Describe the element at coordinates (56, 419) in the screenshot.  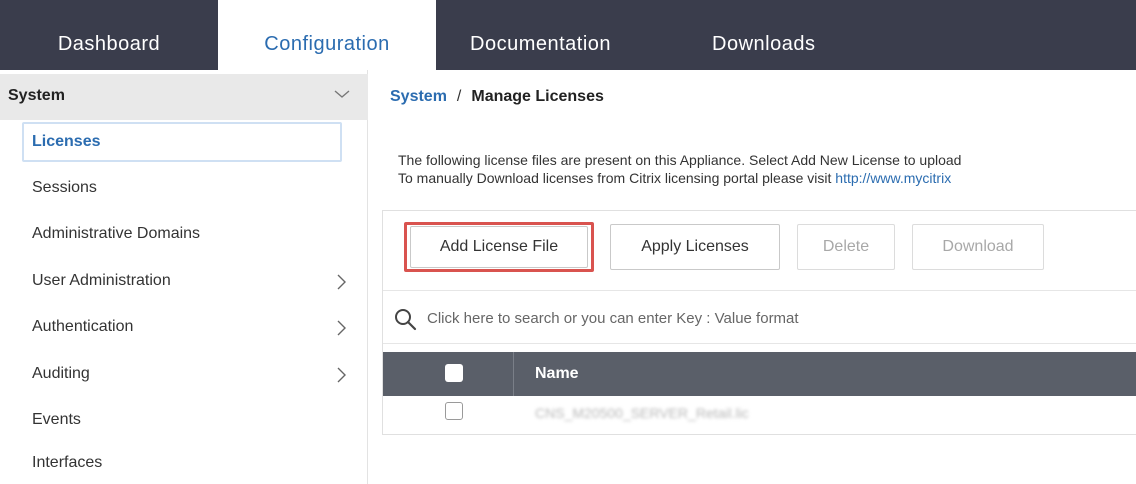
I see `sidebar-item-label: Events` at that location.